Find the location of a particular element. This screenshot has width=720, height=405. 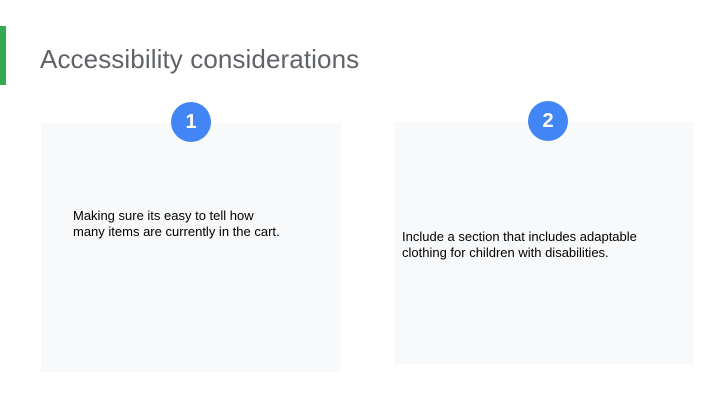

number-badge-1: 1 is located at coordinates (191, 122).